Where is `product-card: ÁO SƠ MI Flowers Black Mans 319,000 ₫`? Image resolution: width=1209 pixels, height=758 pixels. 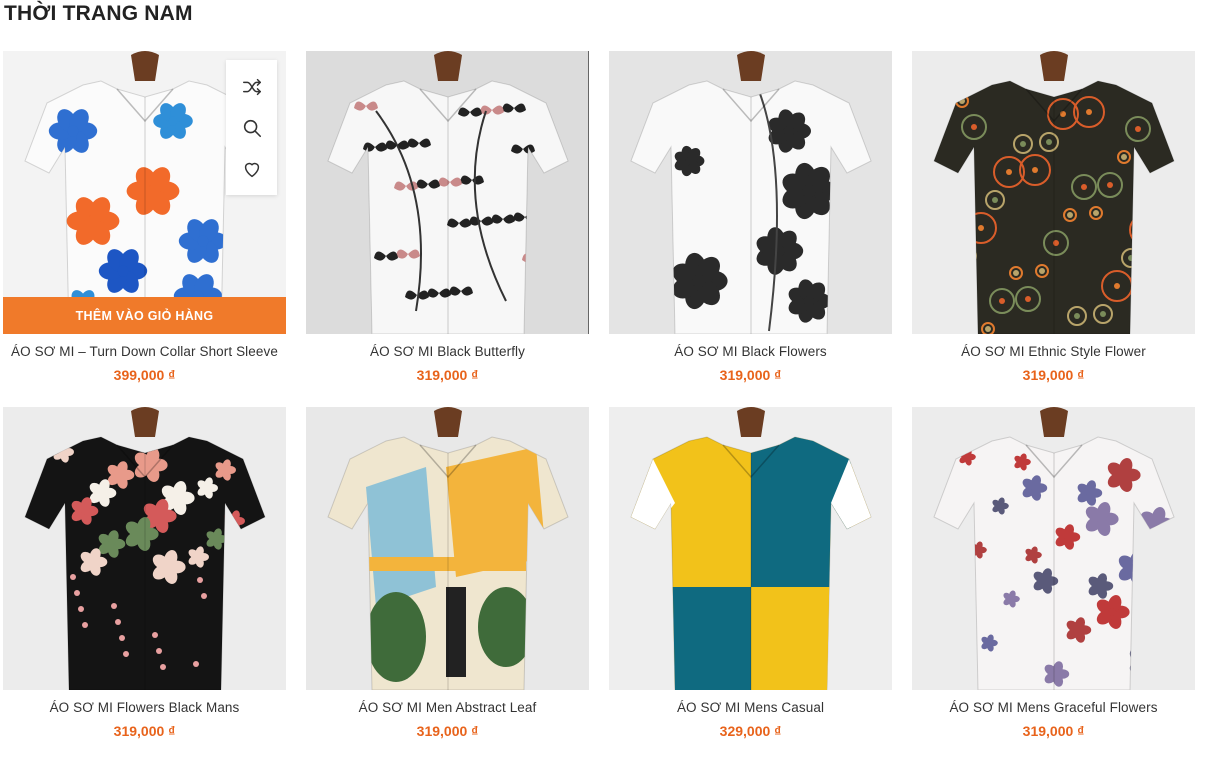
product-card: ÁO SƠ MI Flowers Black Mans 319,000 ₫ is located at coordinates (144, 582).